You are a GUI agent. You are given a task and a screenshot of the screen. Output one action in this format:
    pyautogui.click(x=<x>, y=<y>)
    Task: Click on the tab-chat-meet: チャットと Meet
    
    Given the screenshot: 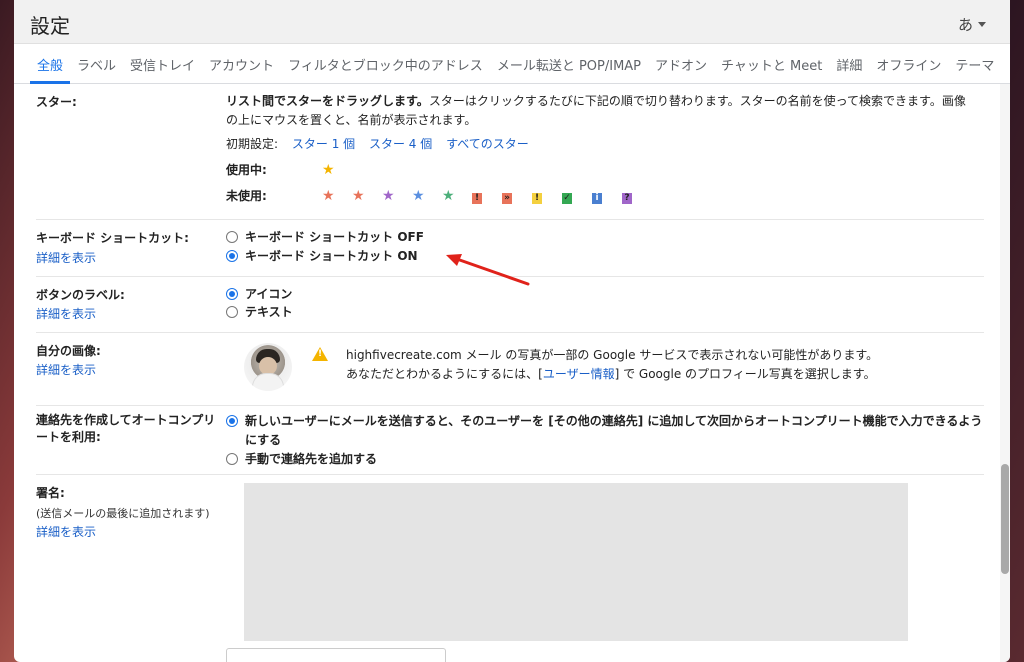 What is the action you would take?
    pyautogui.click(x=771, y=64)
    